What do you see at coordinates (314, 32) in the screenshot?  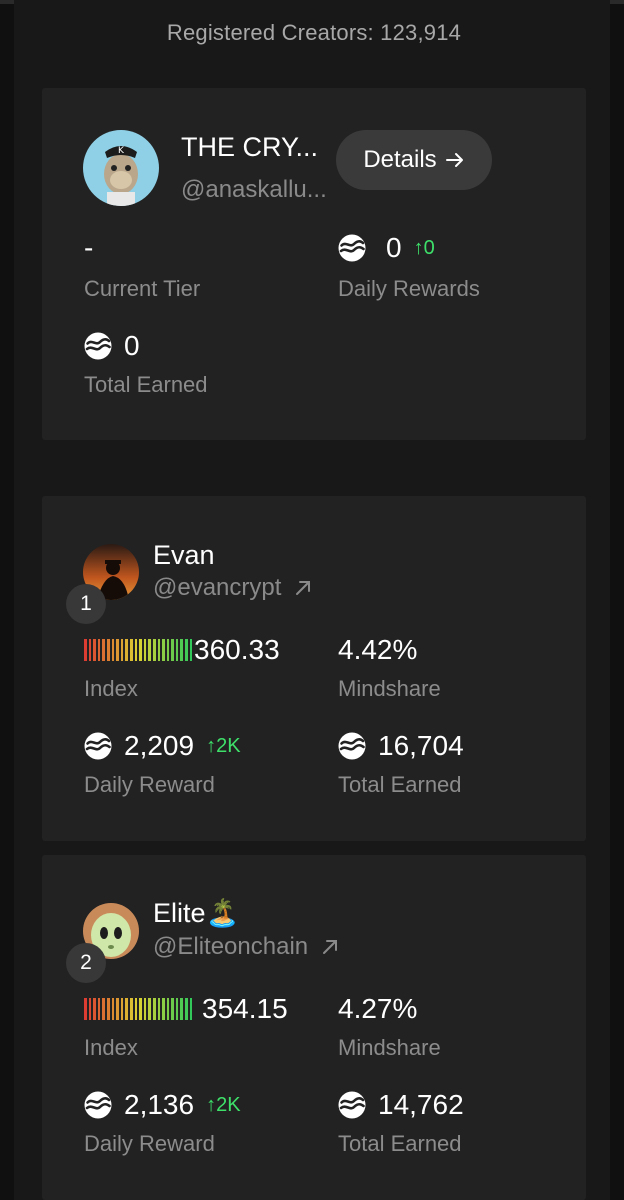 I see `registered-creators-count: Registered Creators: 123,914` at bounding box center [314, 32].